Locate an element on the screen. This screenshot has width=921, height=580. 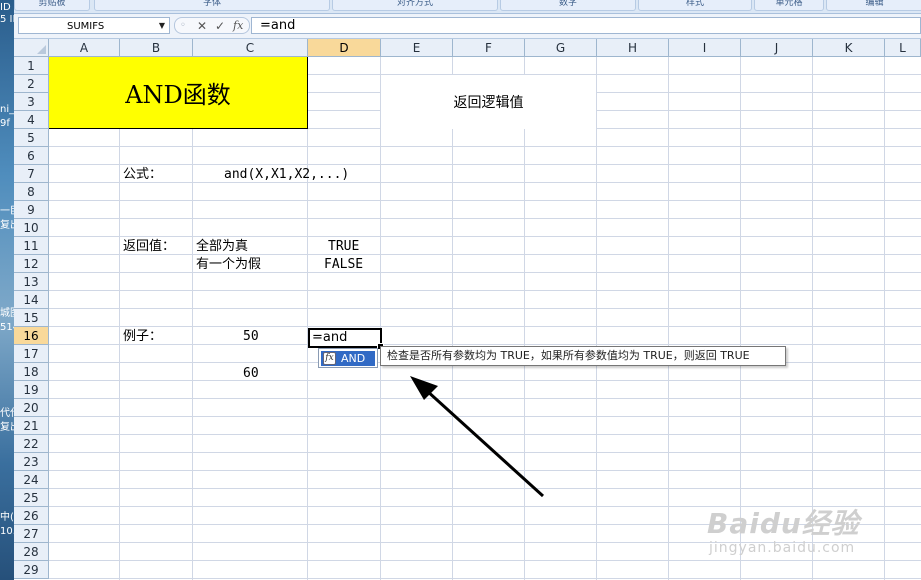
watermark-url: jingyan.baidu.com is located at coordinates (782, 548).